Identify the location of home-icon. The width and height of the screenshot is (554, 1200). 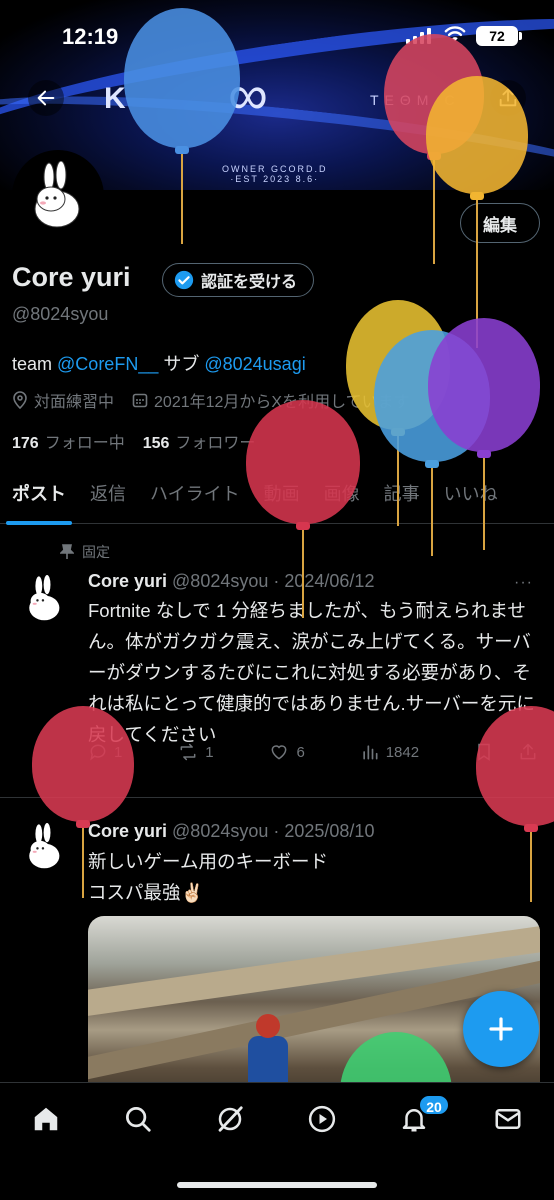
(46, 1119).